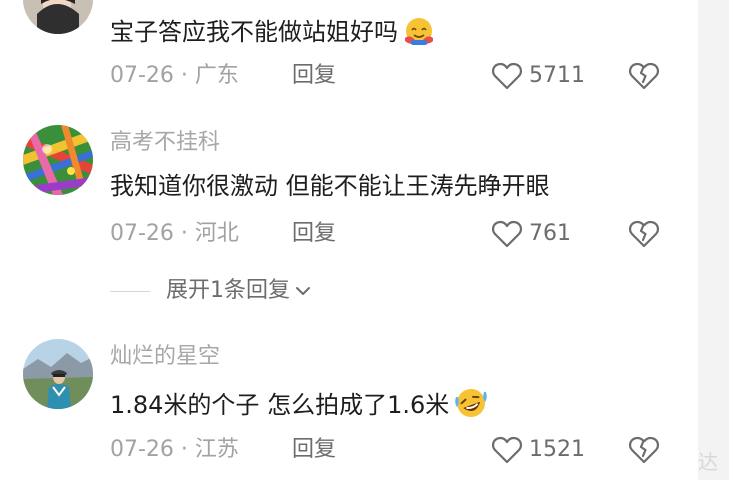  Describe the element at coordinates (471, 407) in the screenshot. I see `rolling-laugh-emoji-icon` at that location.